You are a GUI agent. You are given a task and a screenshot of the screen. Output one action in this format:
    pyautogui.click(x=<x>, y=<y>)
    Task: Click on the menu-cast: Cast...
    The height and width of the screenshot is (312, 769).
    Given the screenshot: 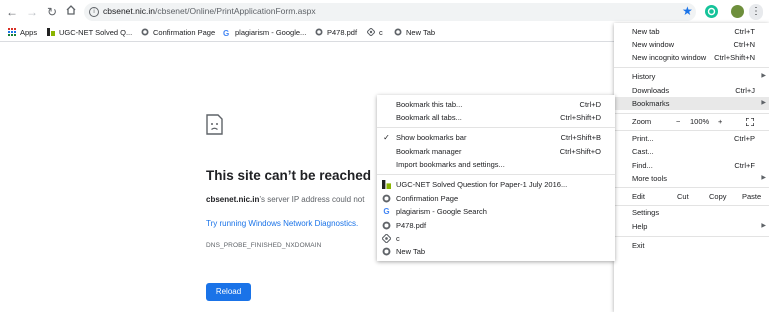 What is the action you would take?
    pyautogui.click(x=691, y=151)
    